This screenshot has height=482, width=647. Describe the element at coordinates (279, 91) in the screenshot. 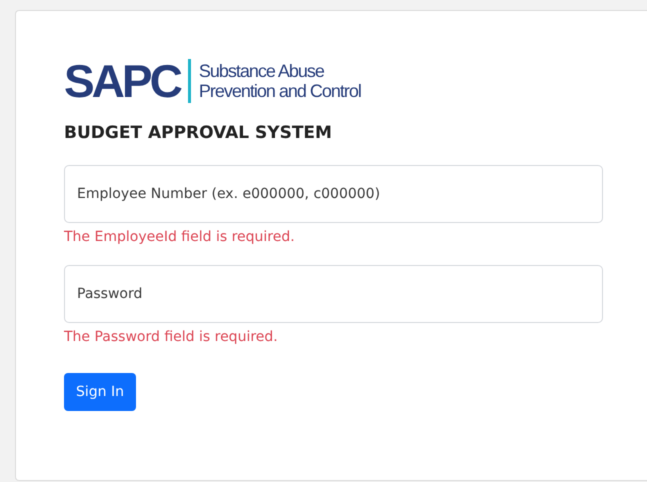

I see `logo-subtitle: Prevention and Control` at that location.